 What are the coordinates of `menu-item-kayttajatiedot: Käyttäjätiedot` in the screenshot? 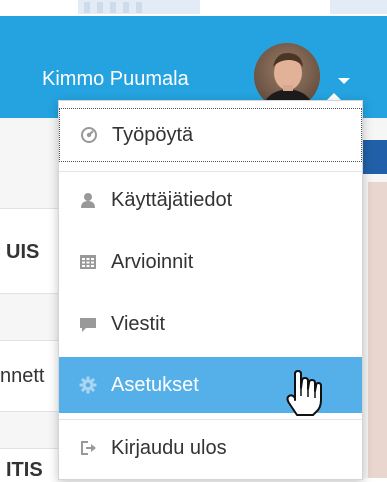 It's located at (210, 200).